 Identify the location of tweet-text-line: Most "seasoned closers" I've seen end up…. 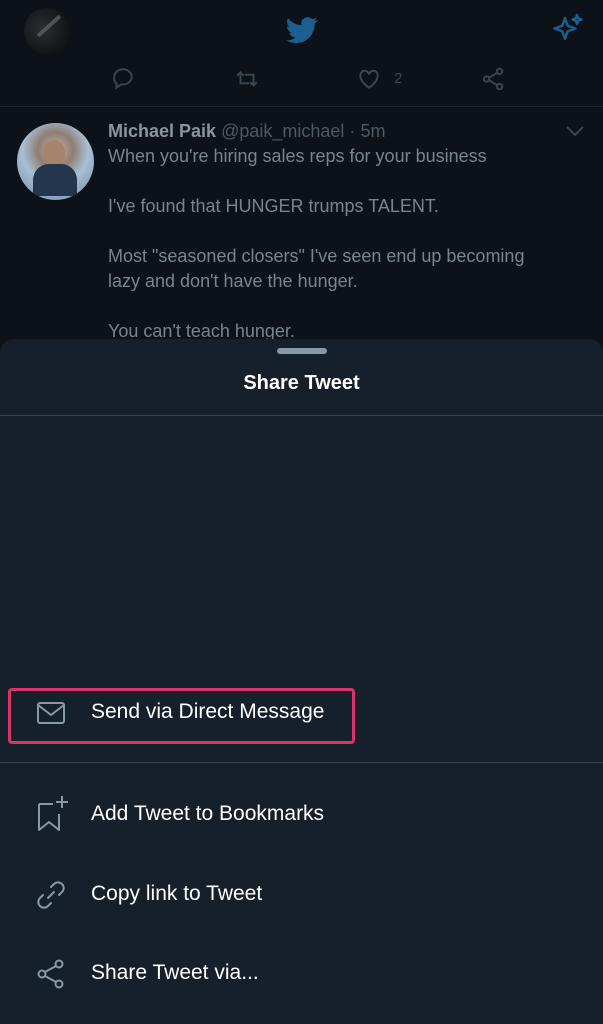
(316, 256).